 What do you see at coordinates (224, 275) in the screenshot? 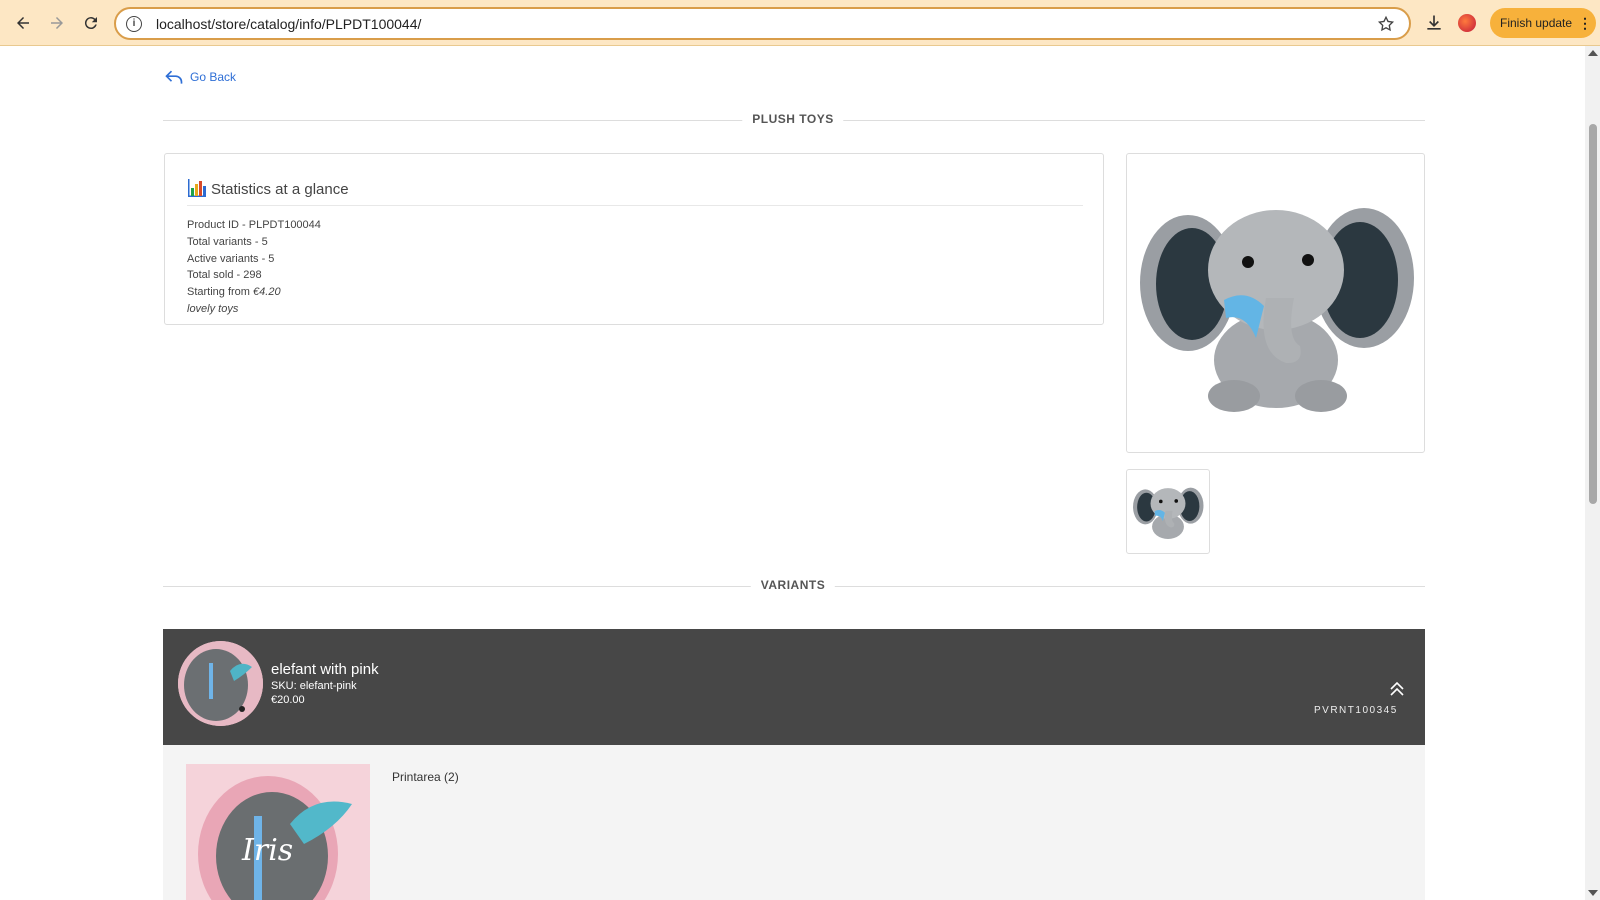
I see `stat-total-sold: Total sold - 298` at bounding box center [224, 275].